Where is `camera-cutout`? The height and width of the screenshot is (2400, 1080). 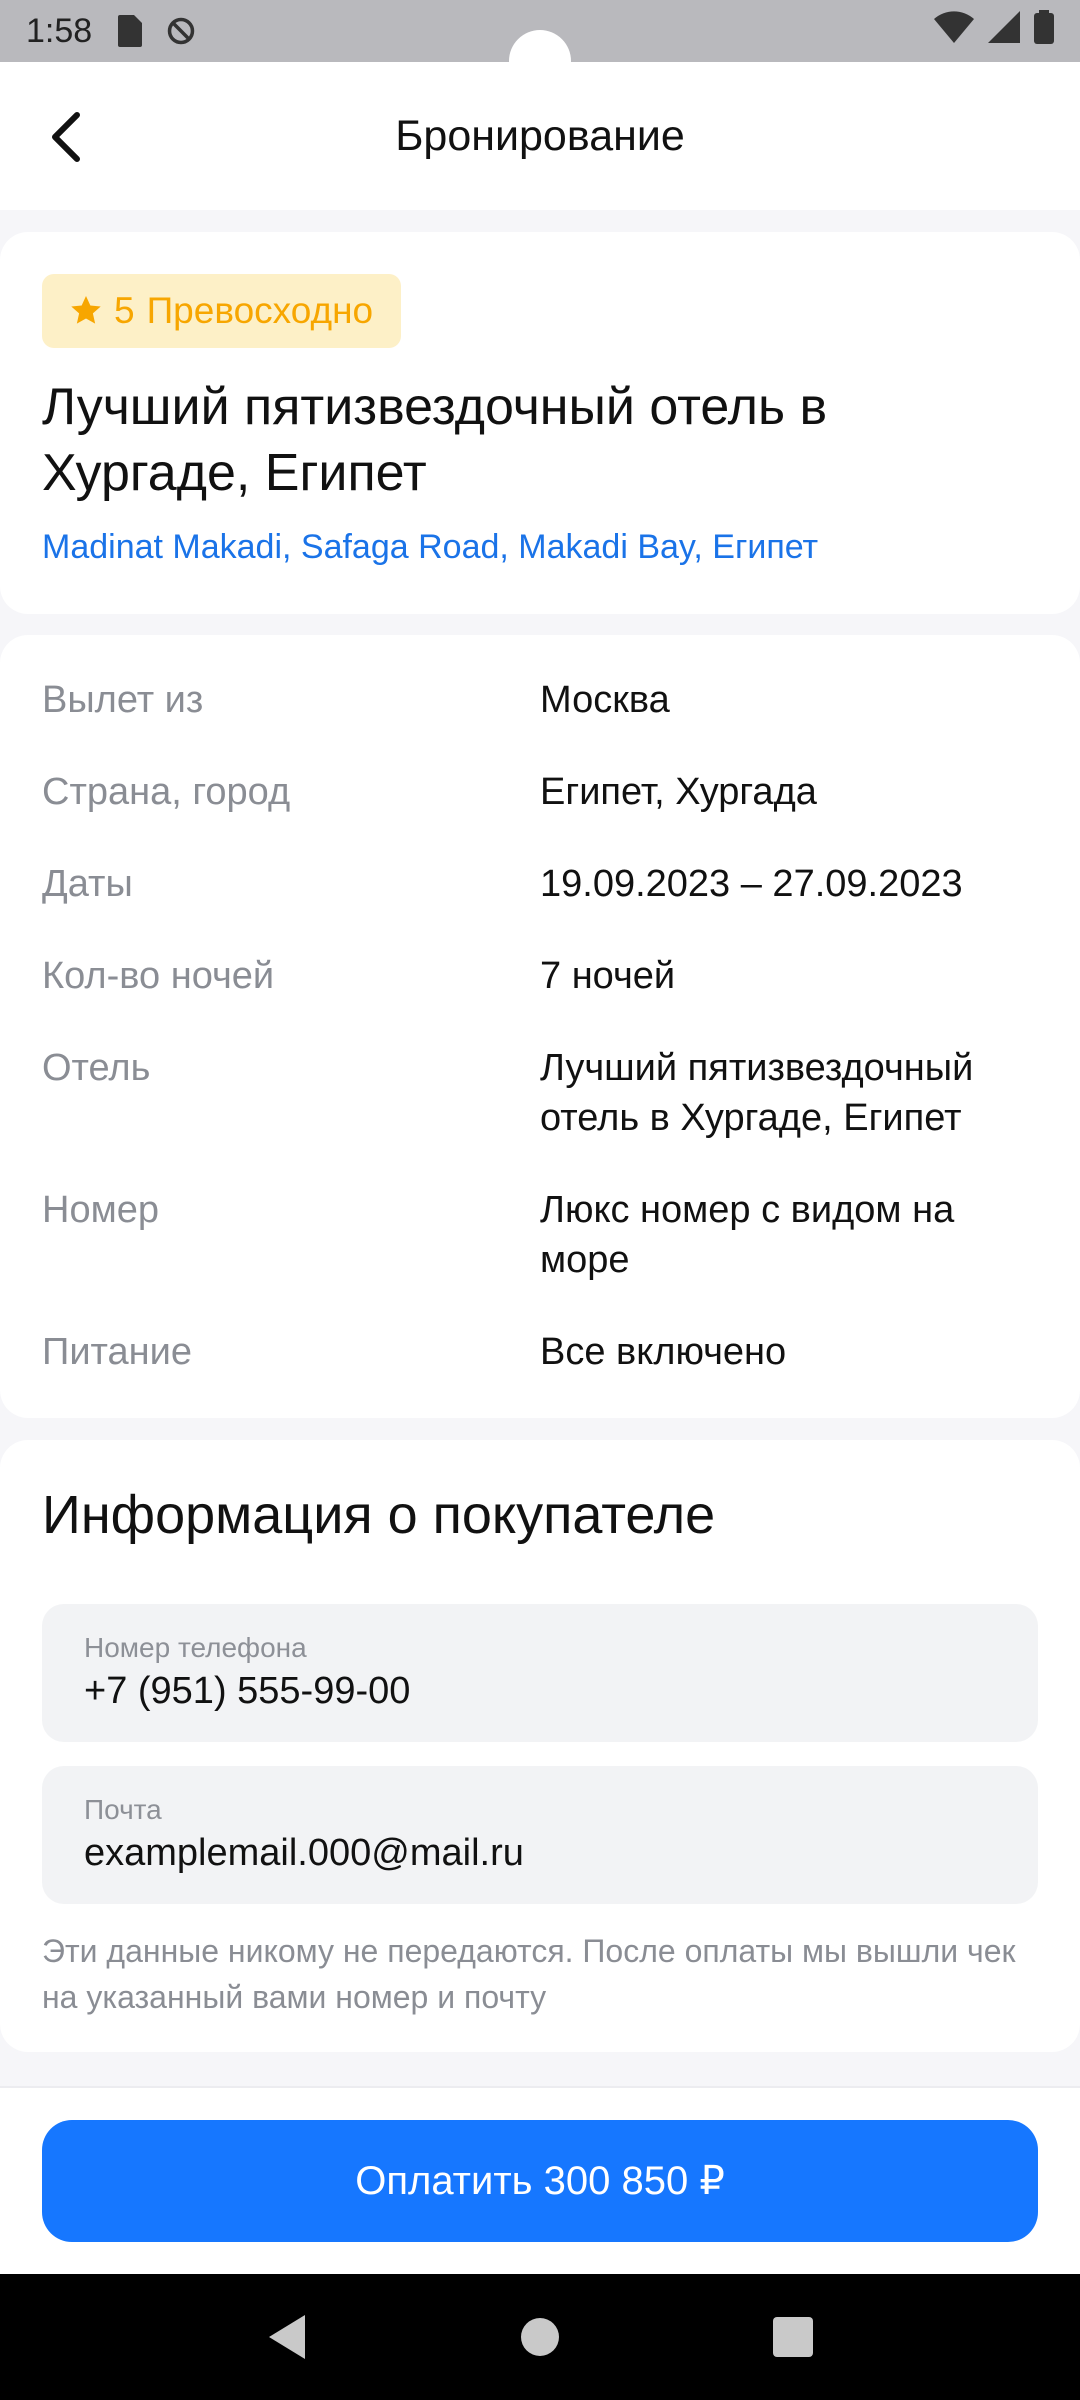 camera-cutout is located at coordinates (540, 61).